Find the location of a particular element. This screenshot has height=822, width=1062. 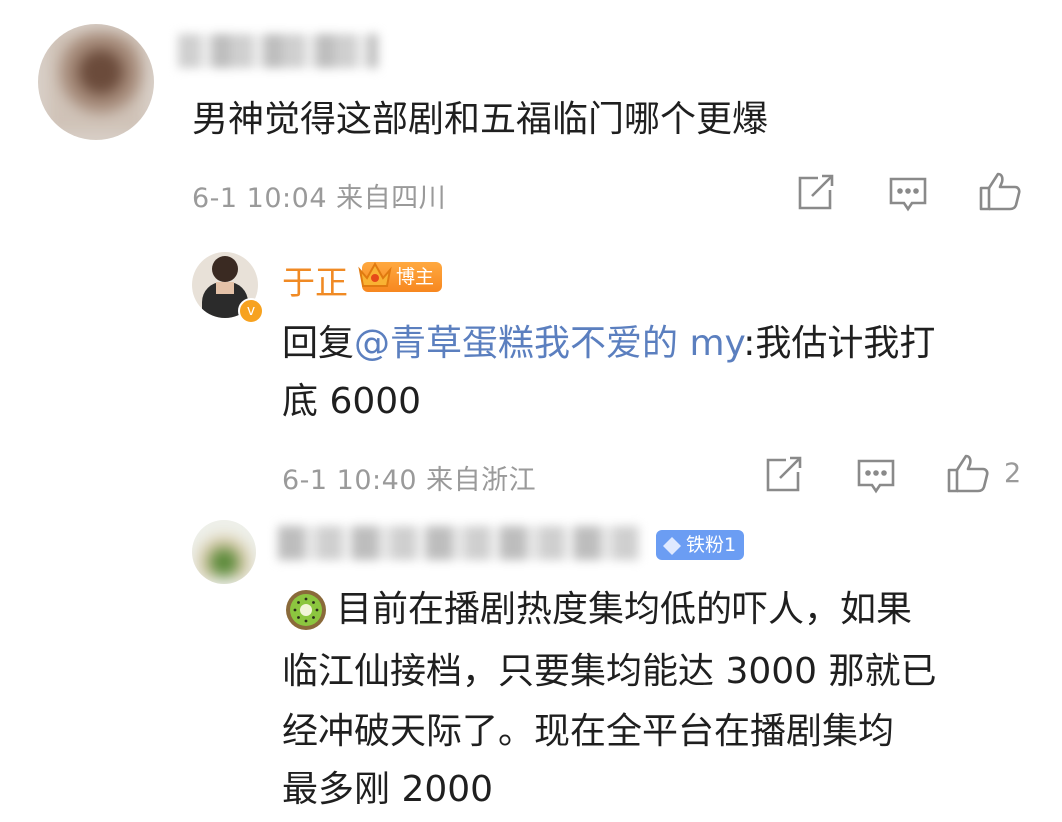

diamond-icon is located at coordinates (672, 550).